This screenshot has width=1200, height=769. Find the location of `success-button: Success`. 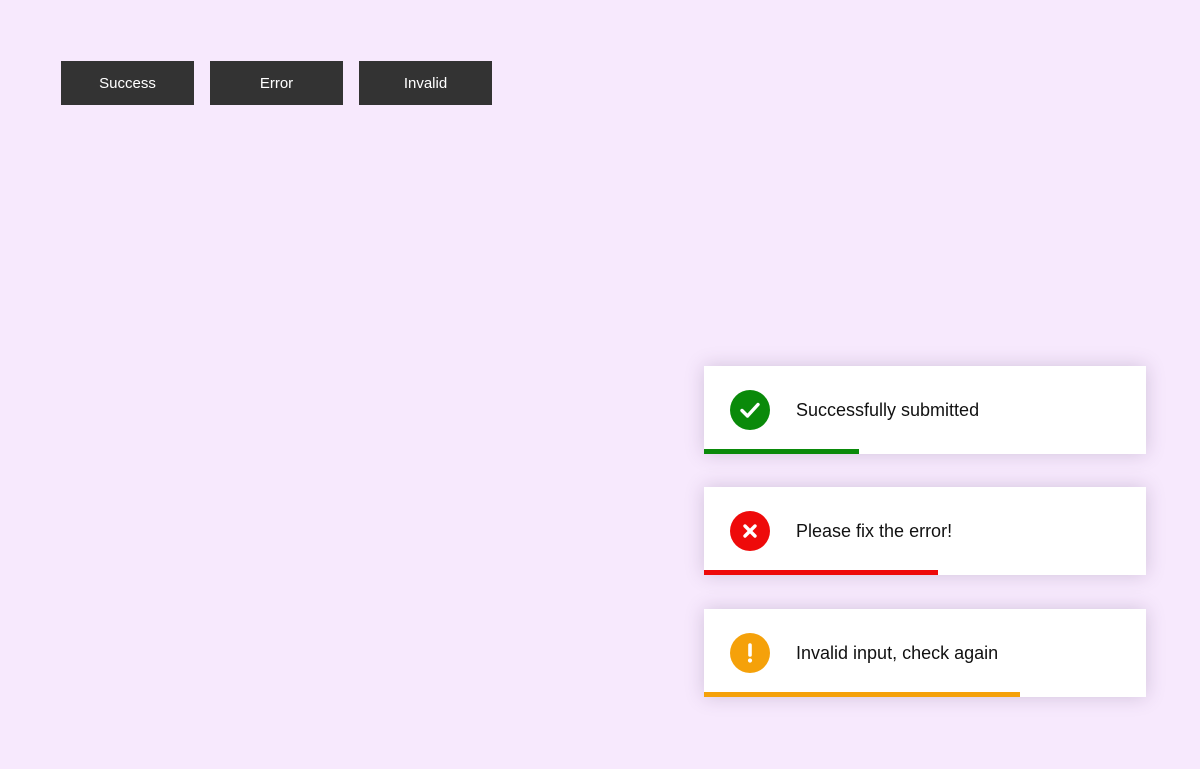

success-button: Success is located at coordinates (127, 83).